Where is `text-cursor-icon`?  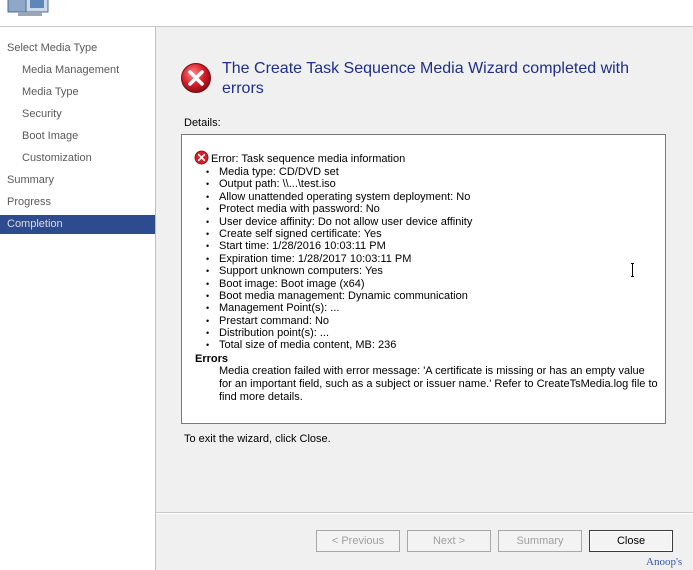 text-cursor-icon is located at coordinates (632, 270).